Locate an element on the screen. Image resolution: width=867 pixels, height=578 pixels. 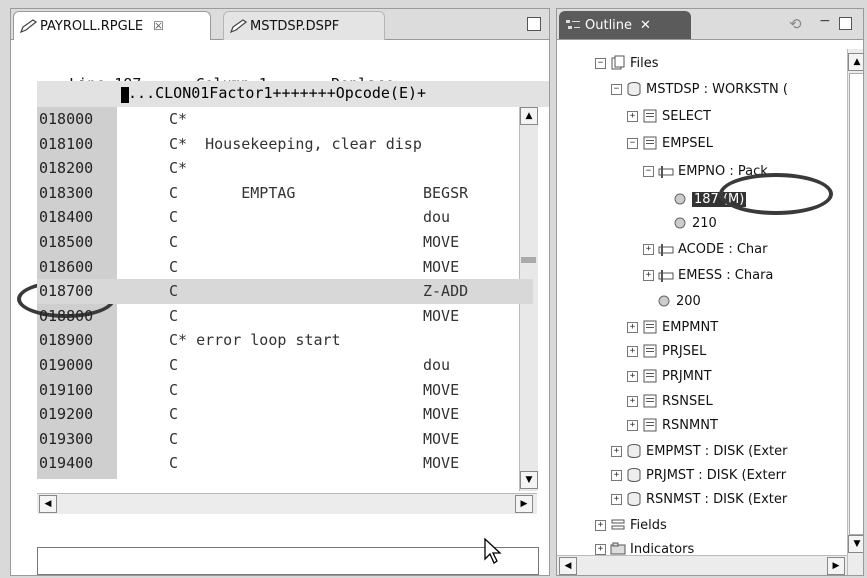
tree-node: + Fields is located at coordinates (631, 525).